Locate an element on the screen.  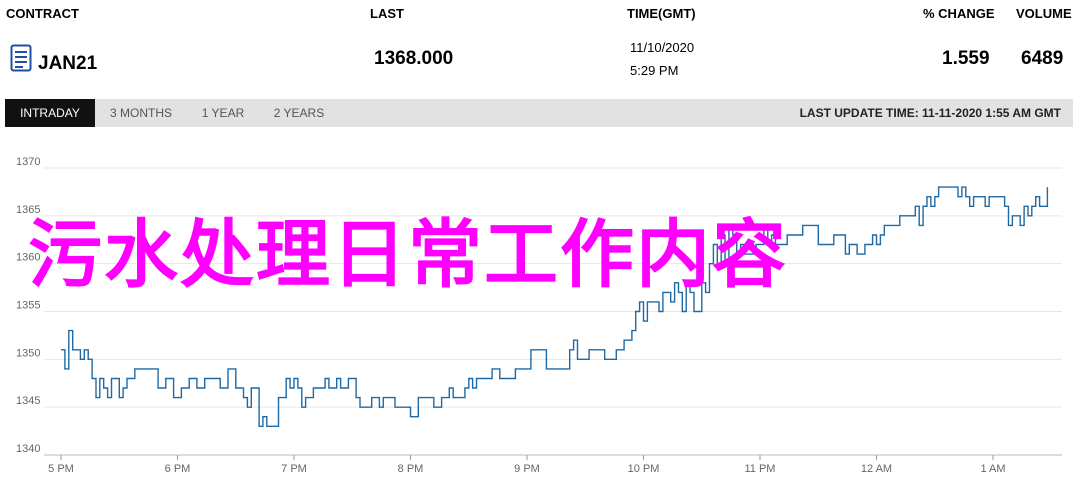
volume-header: VOLUME is located at coordinates (1044, 13).